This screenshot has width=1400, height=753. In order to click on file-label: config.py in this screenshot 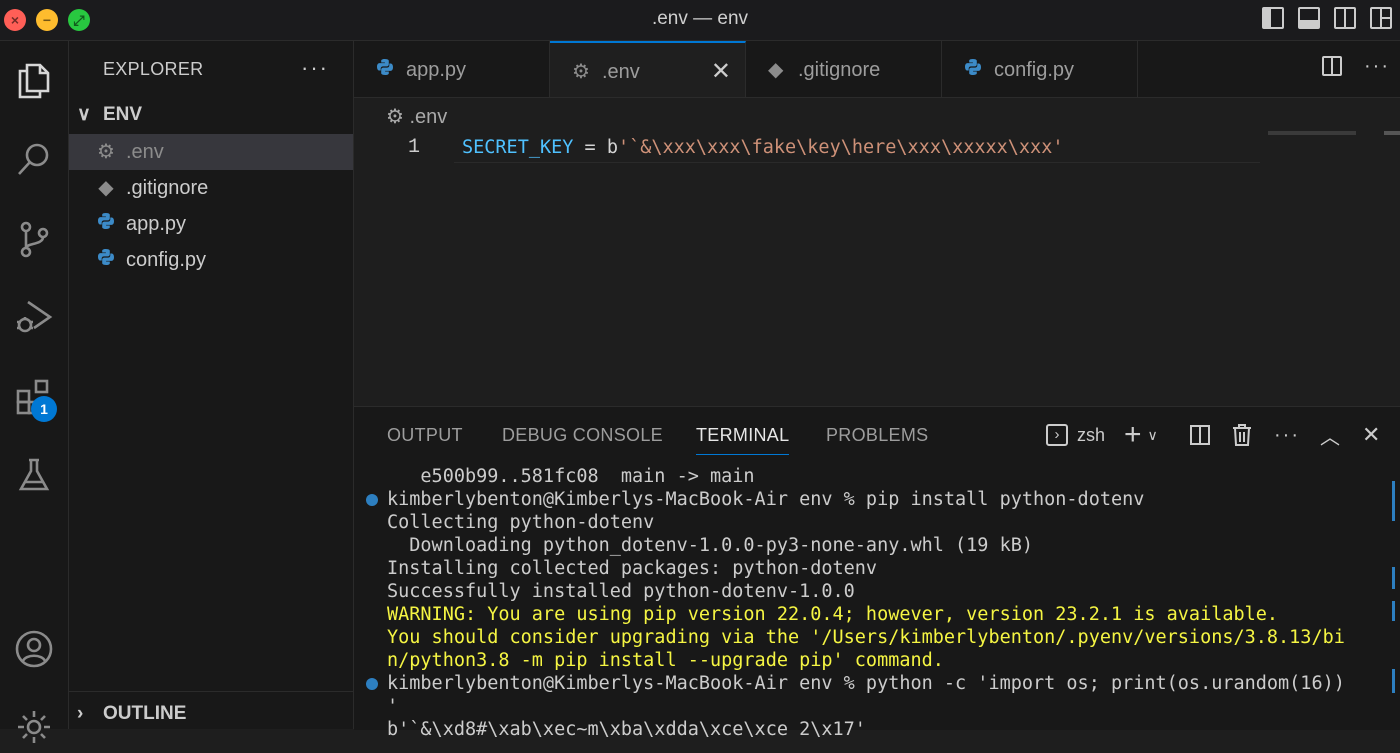, I will do `click(166, 260)`.